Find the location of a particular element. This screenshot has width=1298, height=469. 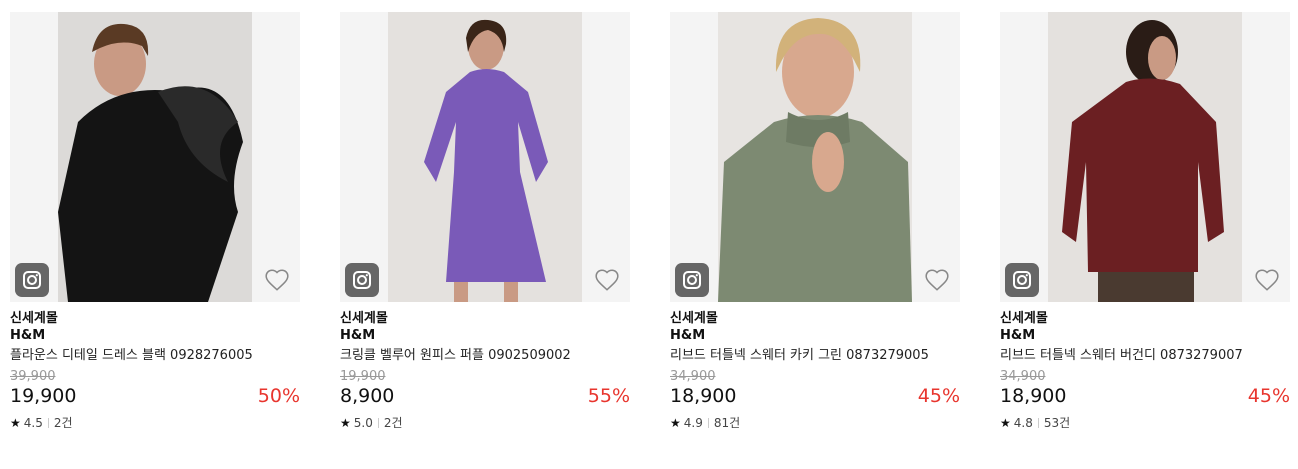

discount-rate: 55% is located at coordinates (608, 396).